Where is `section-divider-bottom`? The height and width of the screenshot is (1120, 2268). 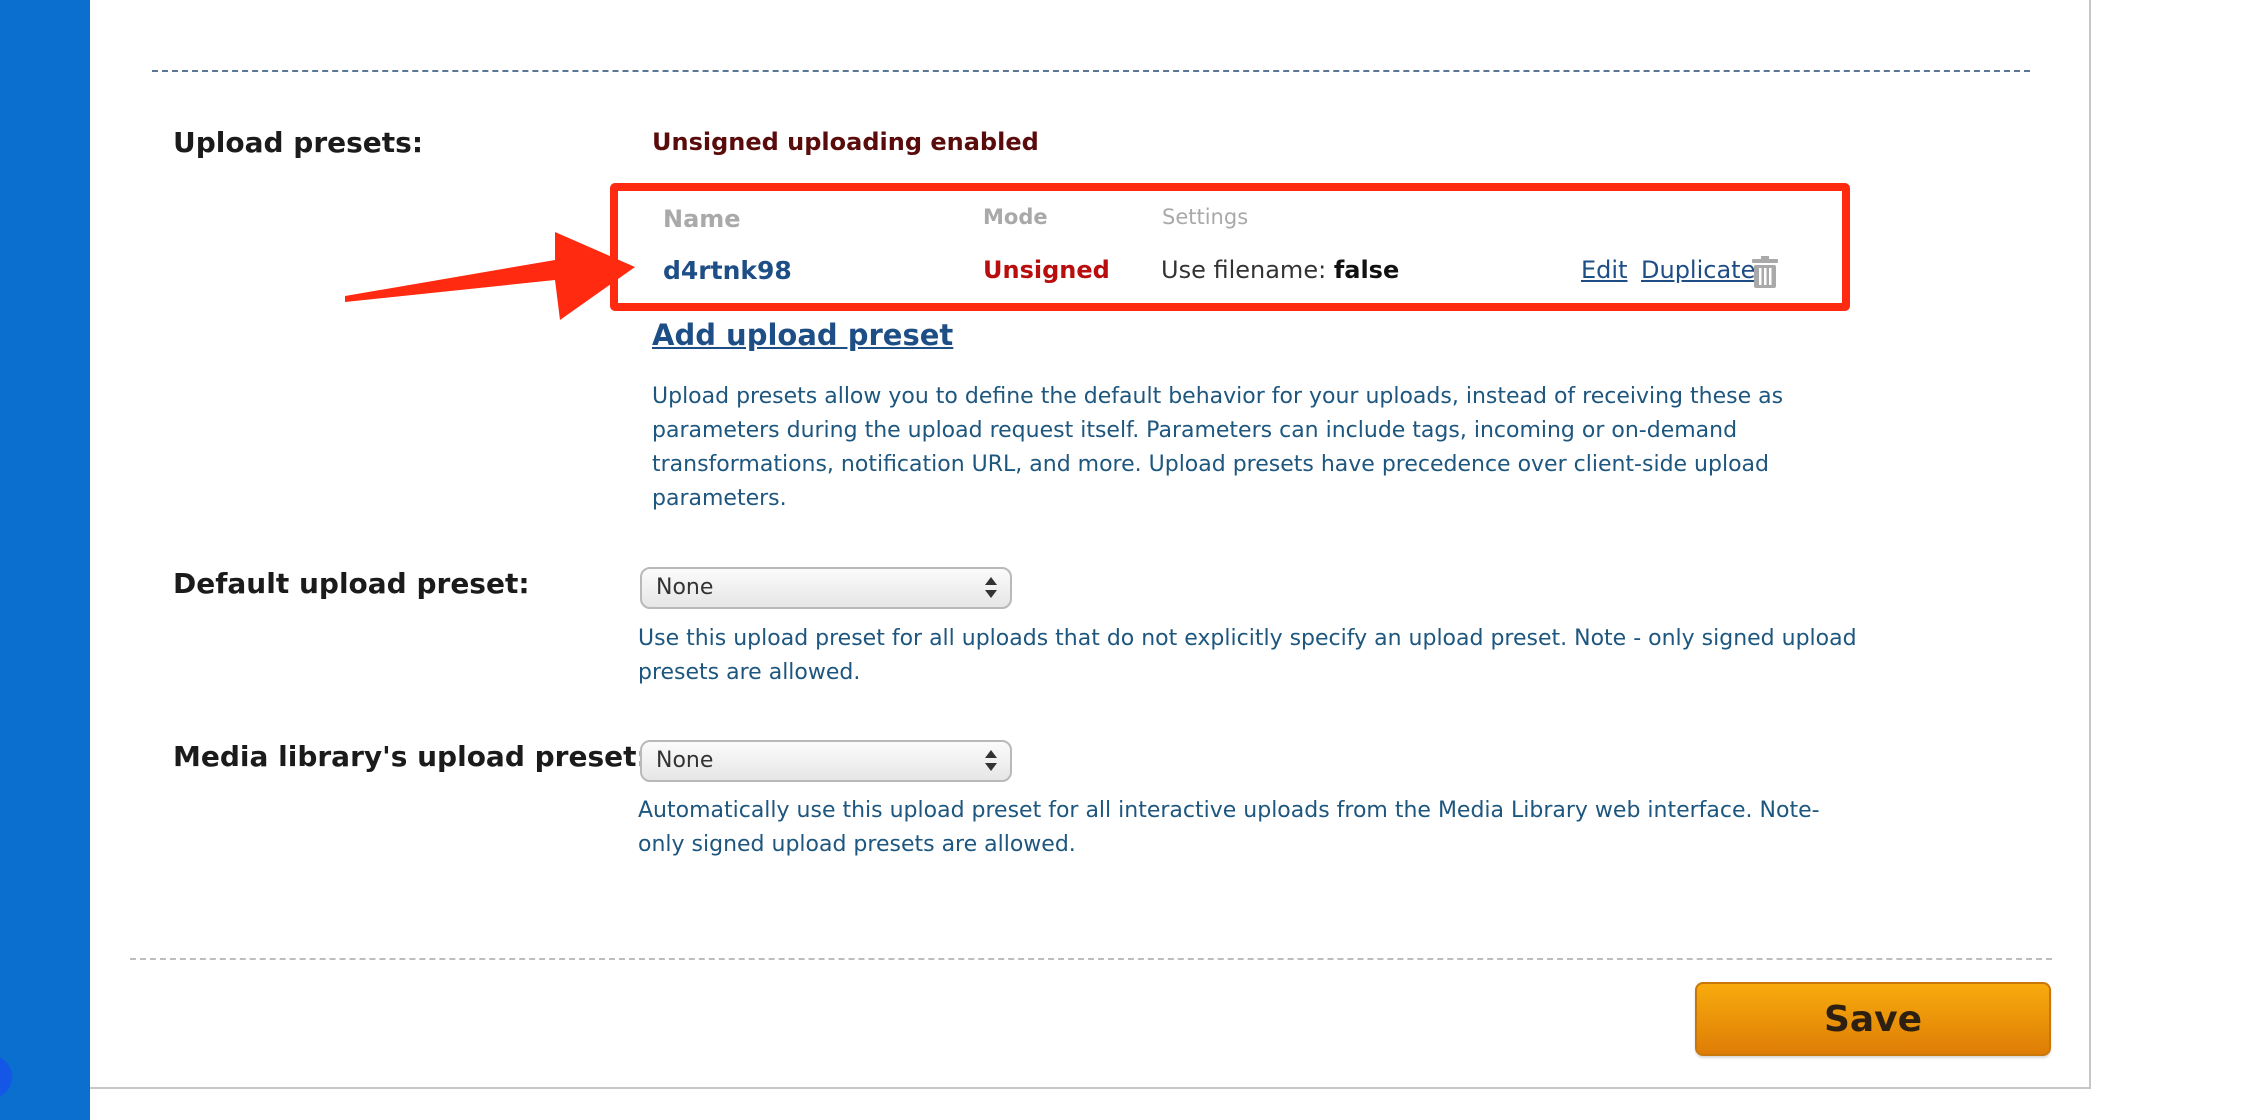
section-divider-bottom is located at coordinates (1091, 959).